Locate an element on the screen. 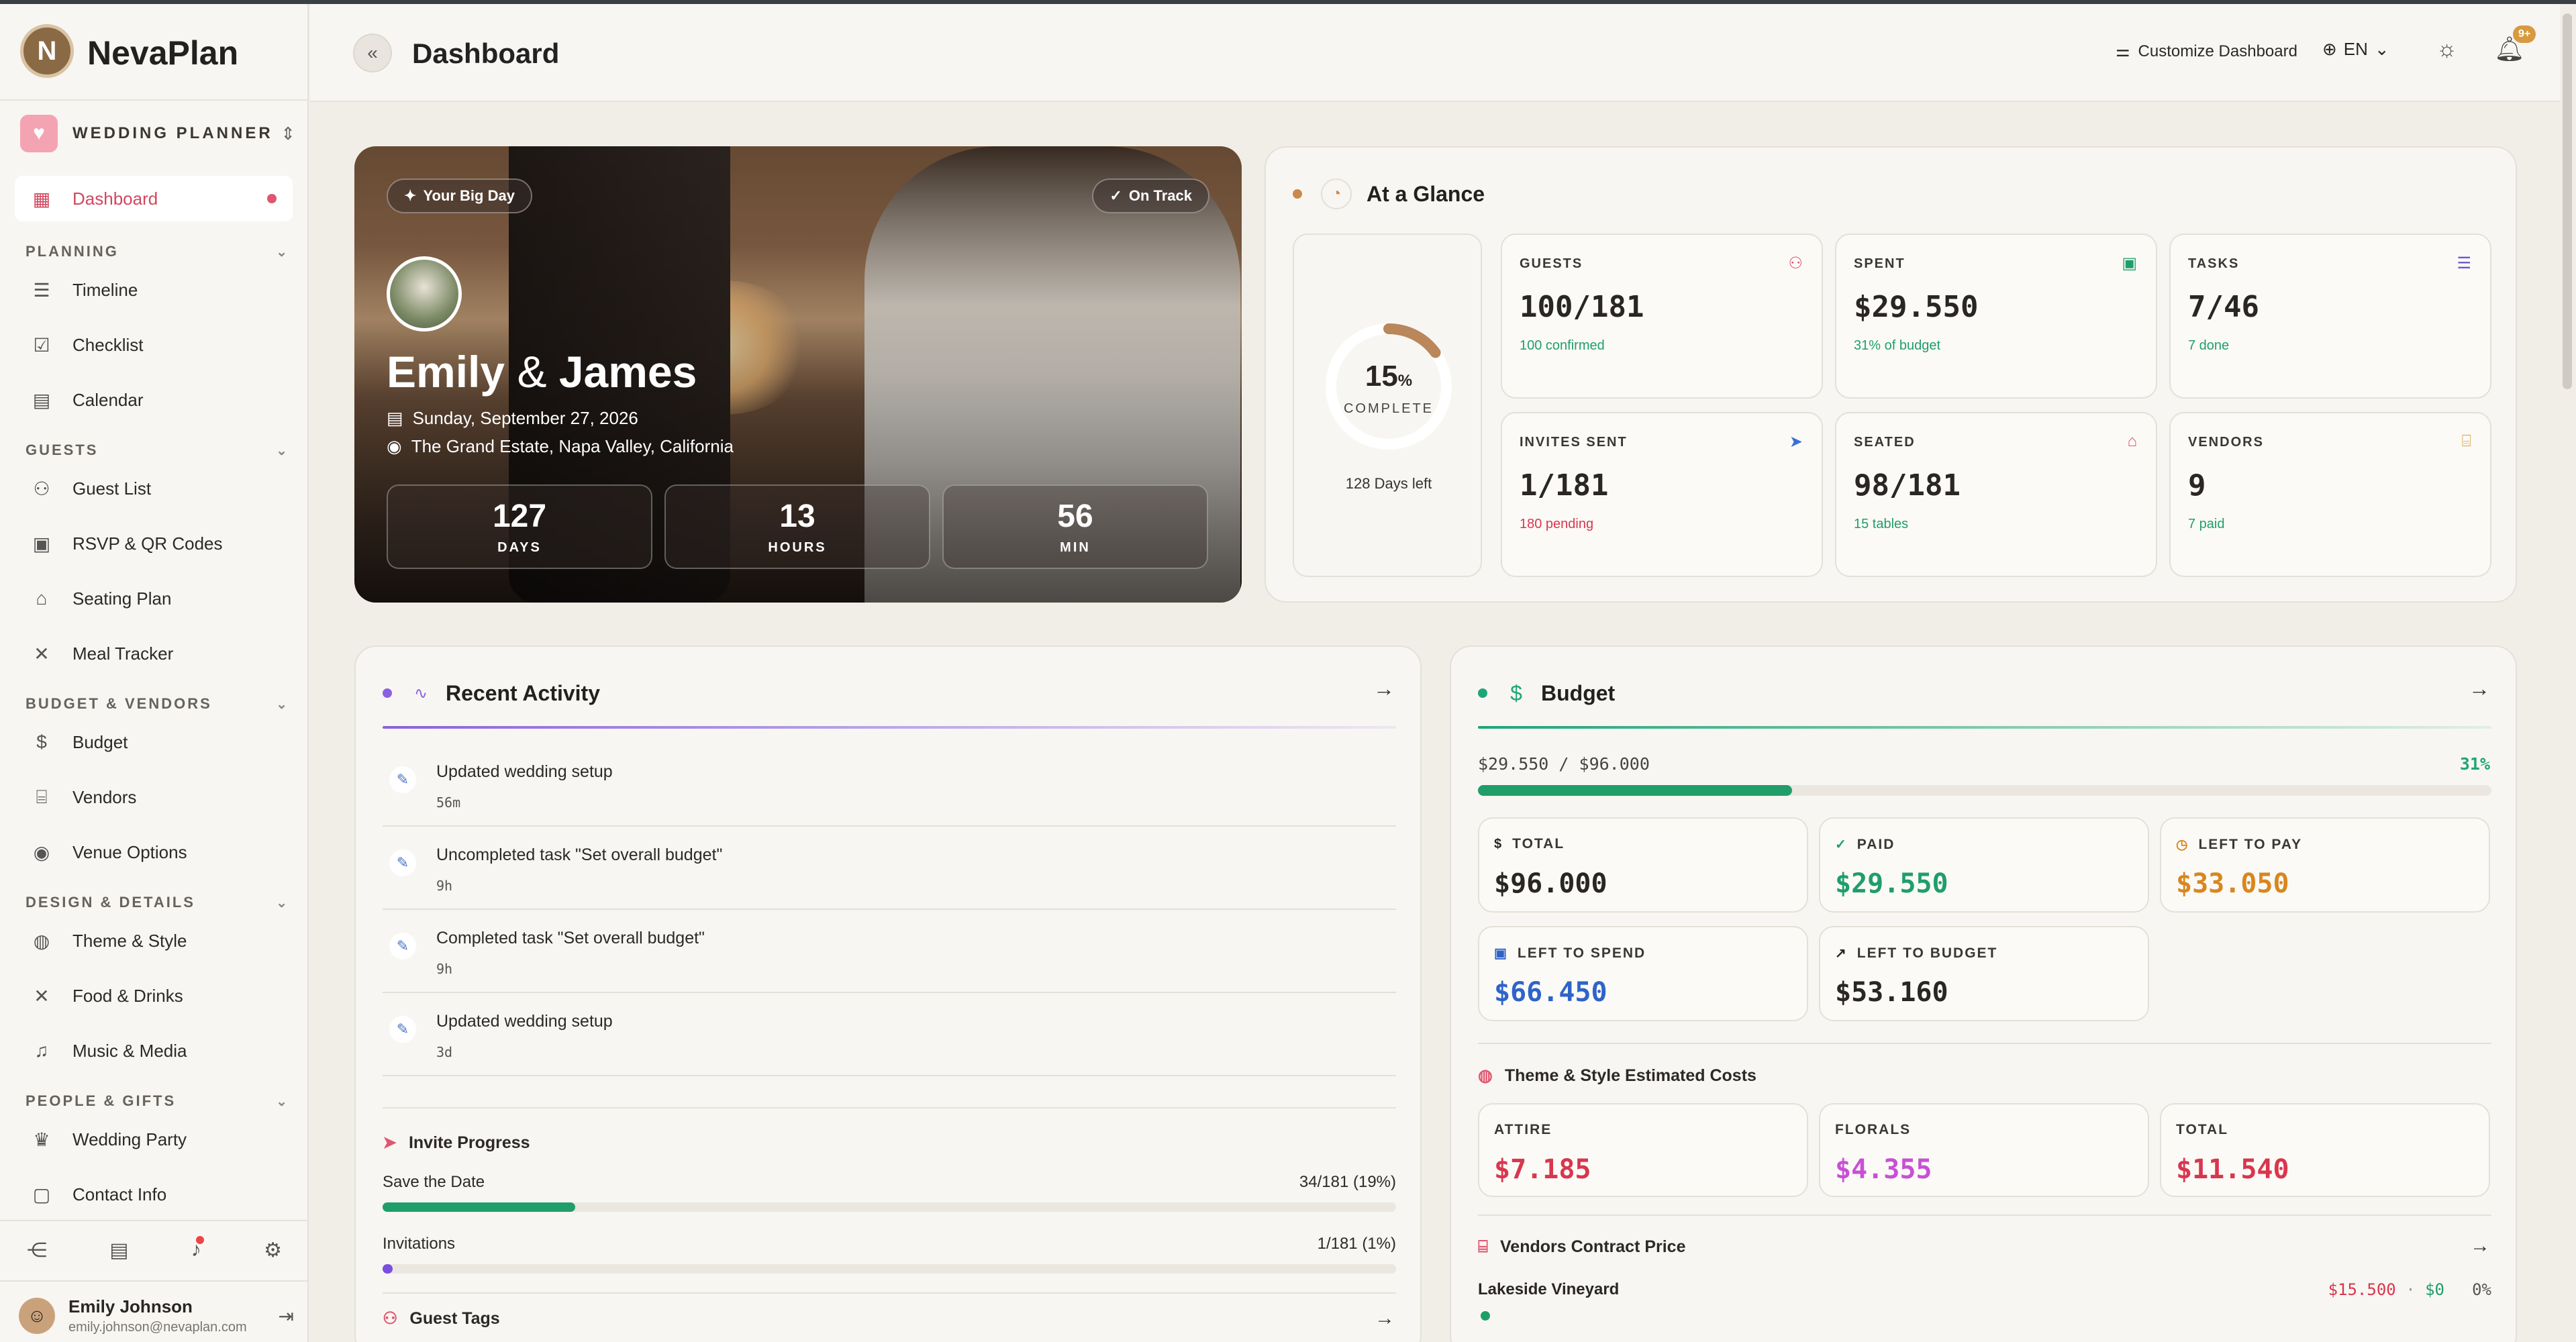  budget-tile-total: $ TOTAL $96.000 is located at coordinates (1643, 865).